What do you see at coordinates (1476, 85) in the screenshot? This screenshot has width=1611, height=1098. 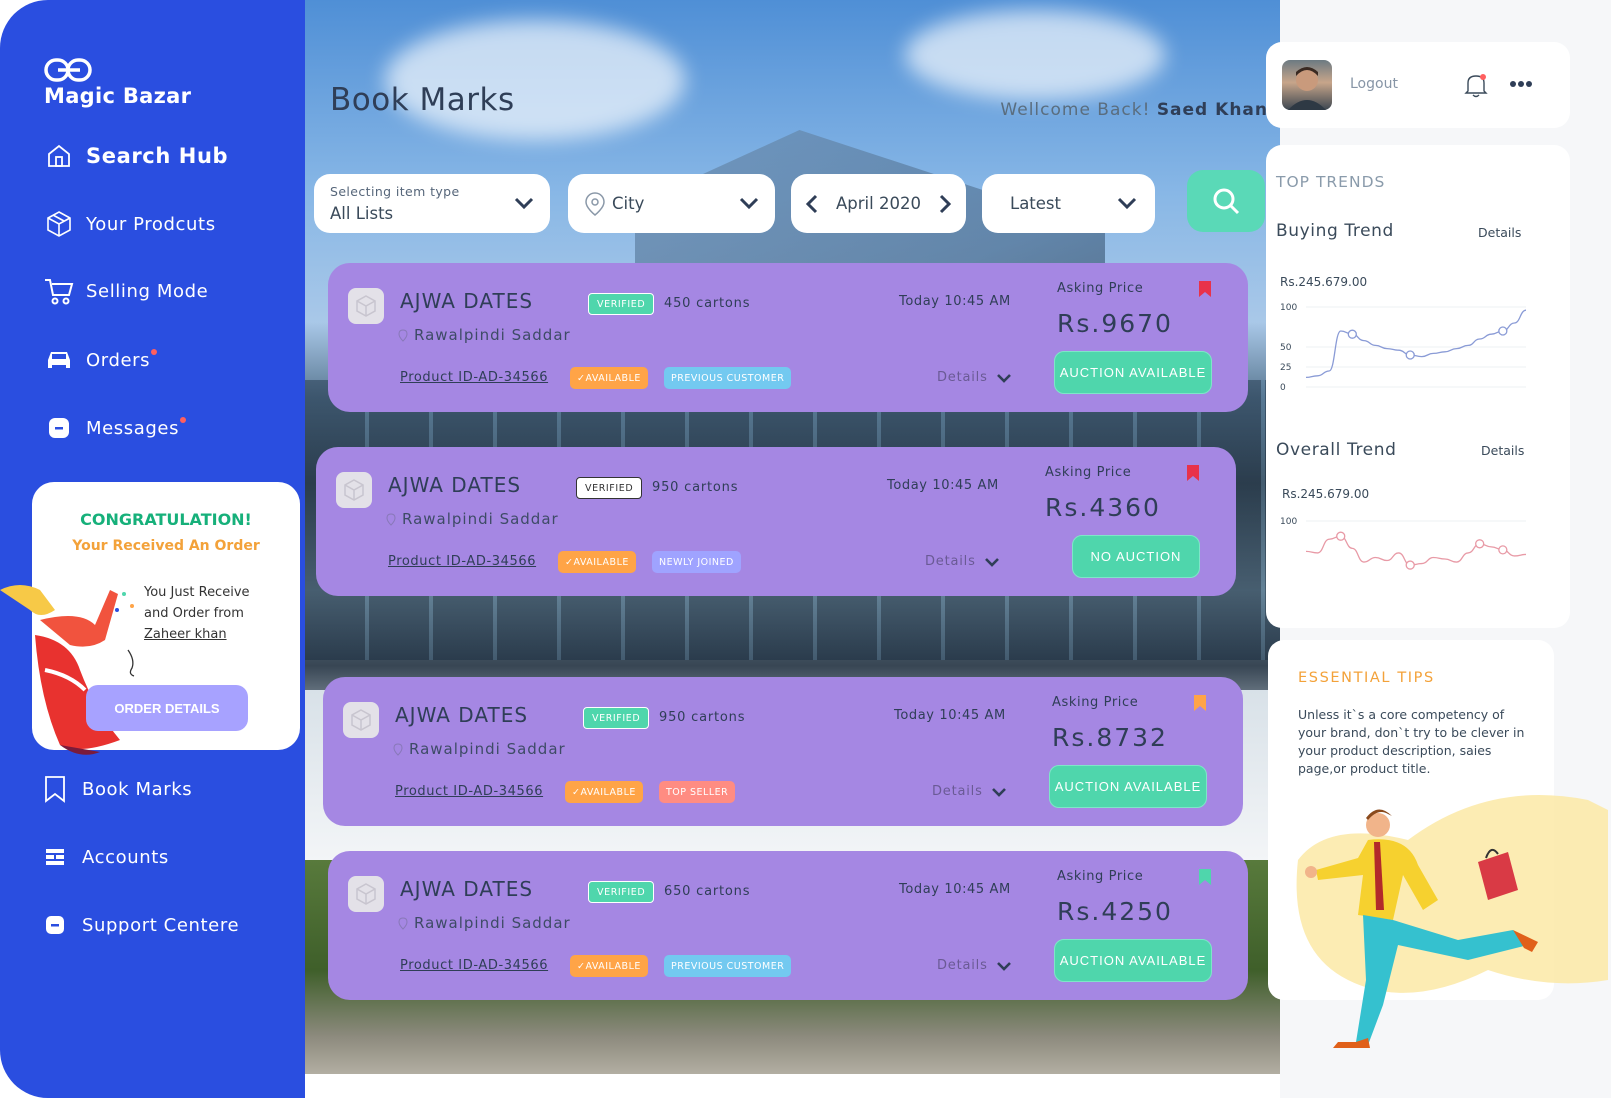 I see `bell-icon` at bounding box center [1476, 85].